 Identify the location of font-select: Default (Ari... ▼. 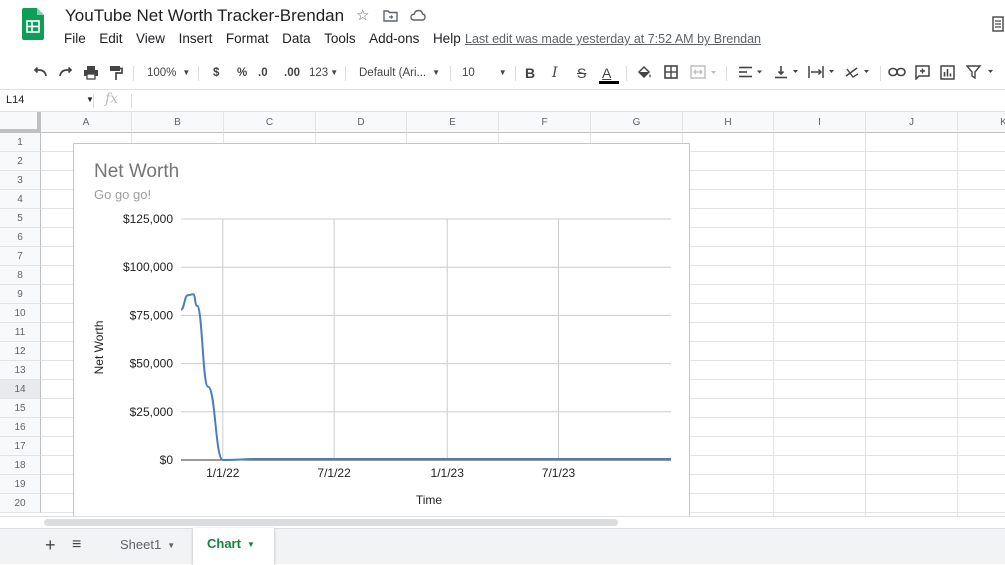
(400, 73).